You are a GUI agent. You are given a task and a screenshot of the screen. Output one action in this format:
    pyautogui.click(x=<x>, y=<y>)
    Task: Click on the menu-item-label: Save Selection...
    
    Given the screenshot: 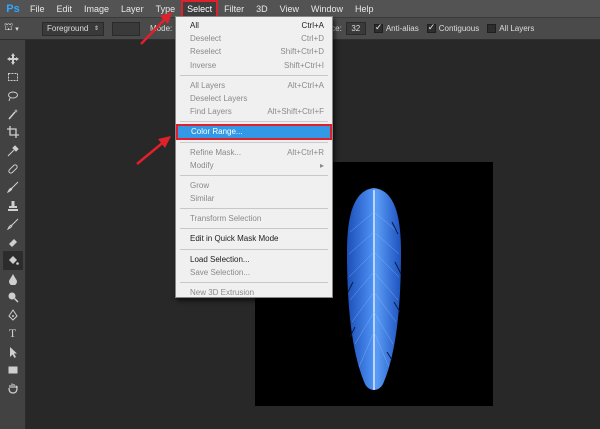 What is the action you would take?
    pyautogui.click(x=220, y=272)
    